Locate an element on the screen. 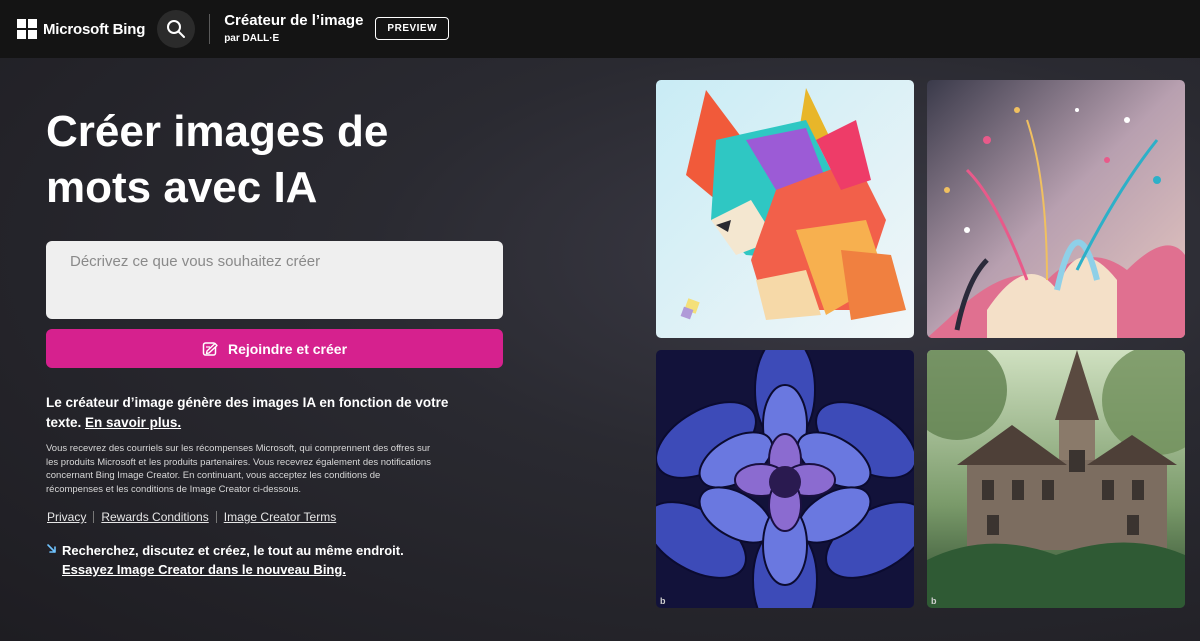 The image size is (1200, 641). product-brand: Créateur de l’image par DALL·E is located at coordinates (293, 29).